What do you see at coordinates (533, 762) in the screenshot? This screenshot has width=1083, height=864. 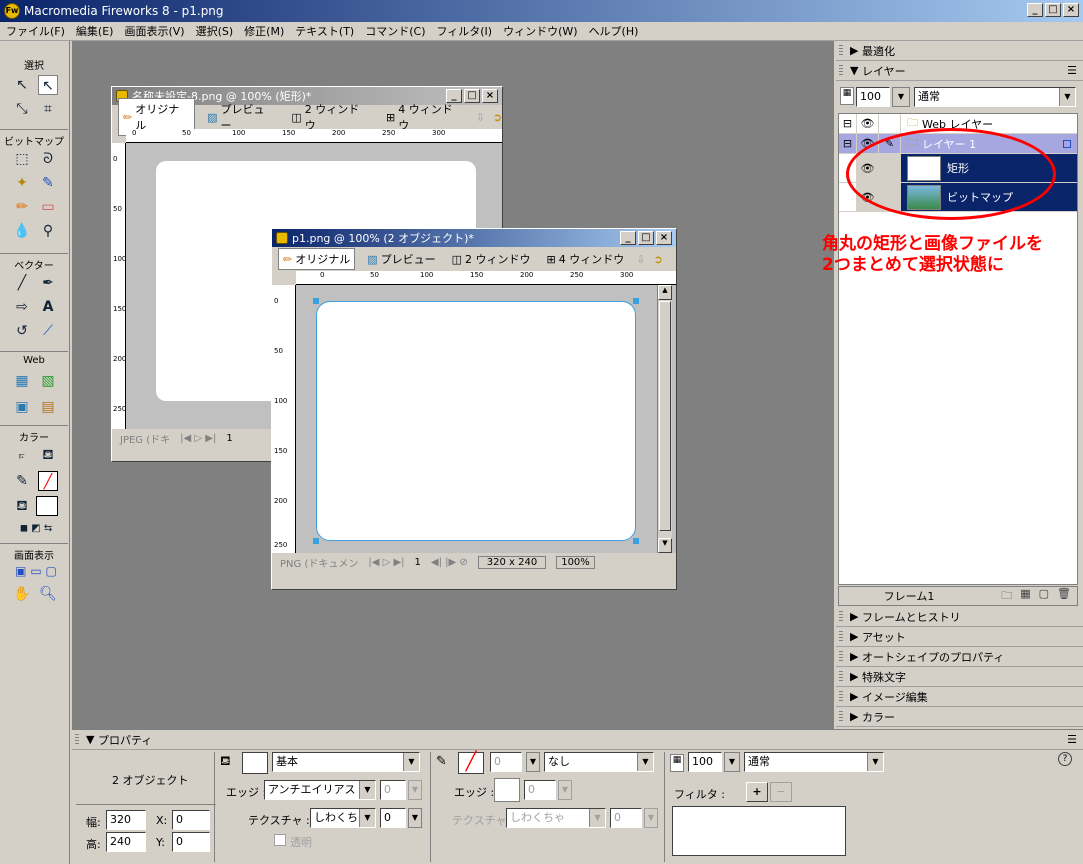 I see `stroke-size-slider-button: ▼` at bounding box center [533, 762].